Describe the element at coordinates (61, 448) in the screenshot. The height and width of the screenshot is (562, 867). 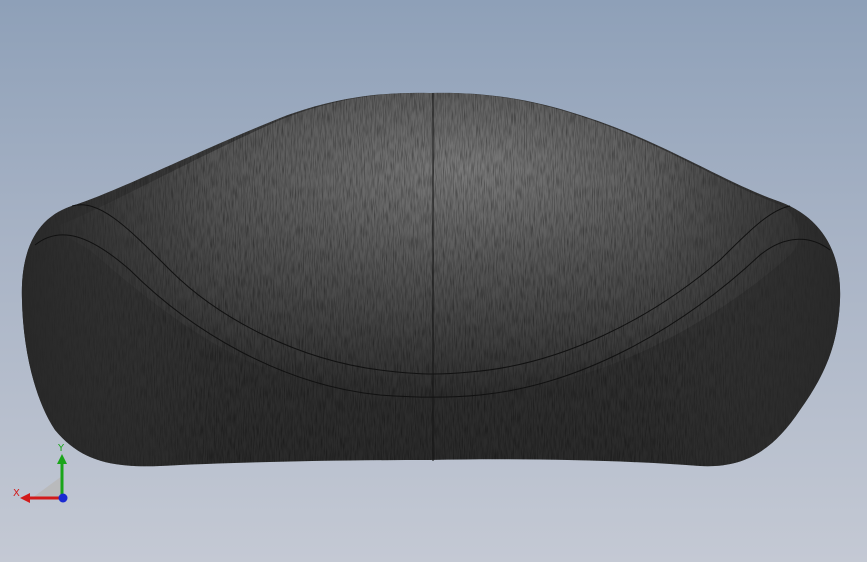
I see `y-axis-label: Y` at that location.